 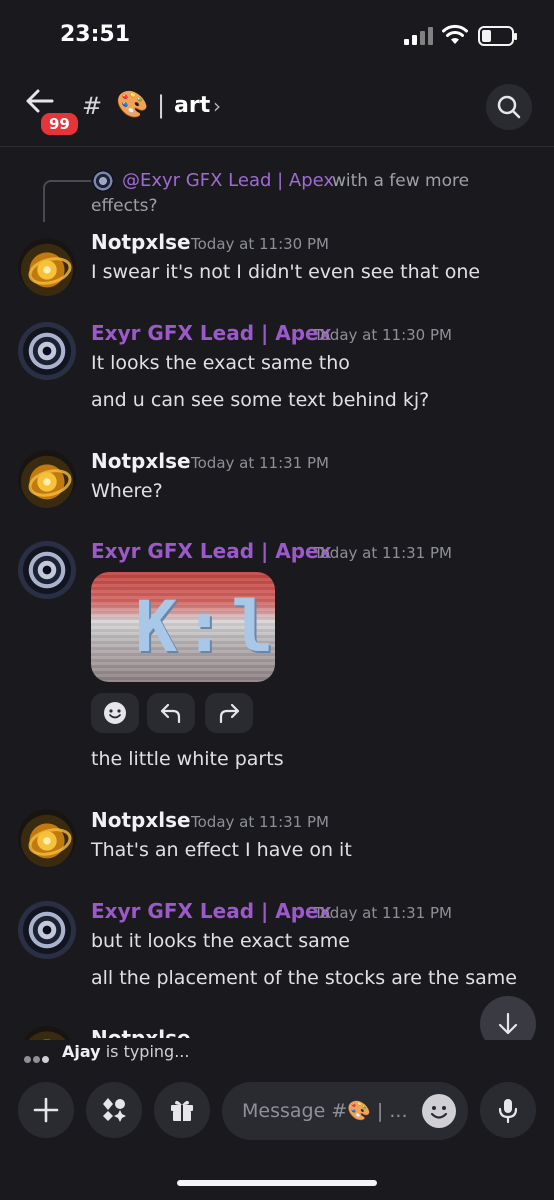 What do you see at coordinates (277, 146) in the screenshot?
I see `header-divider` at bounding box center [277, 146].